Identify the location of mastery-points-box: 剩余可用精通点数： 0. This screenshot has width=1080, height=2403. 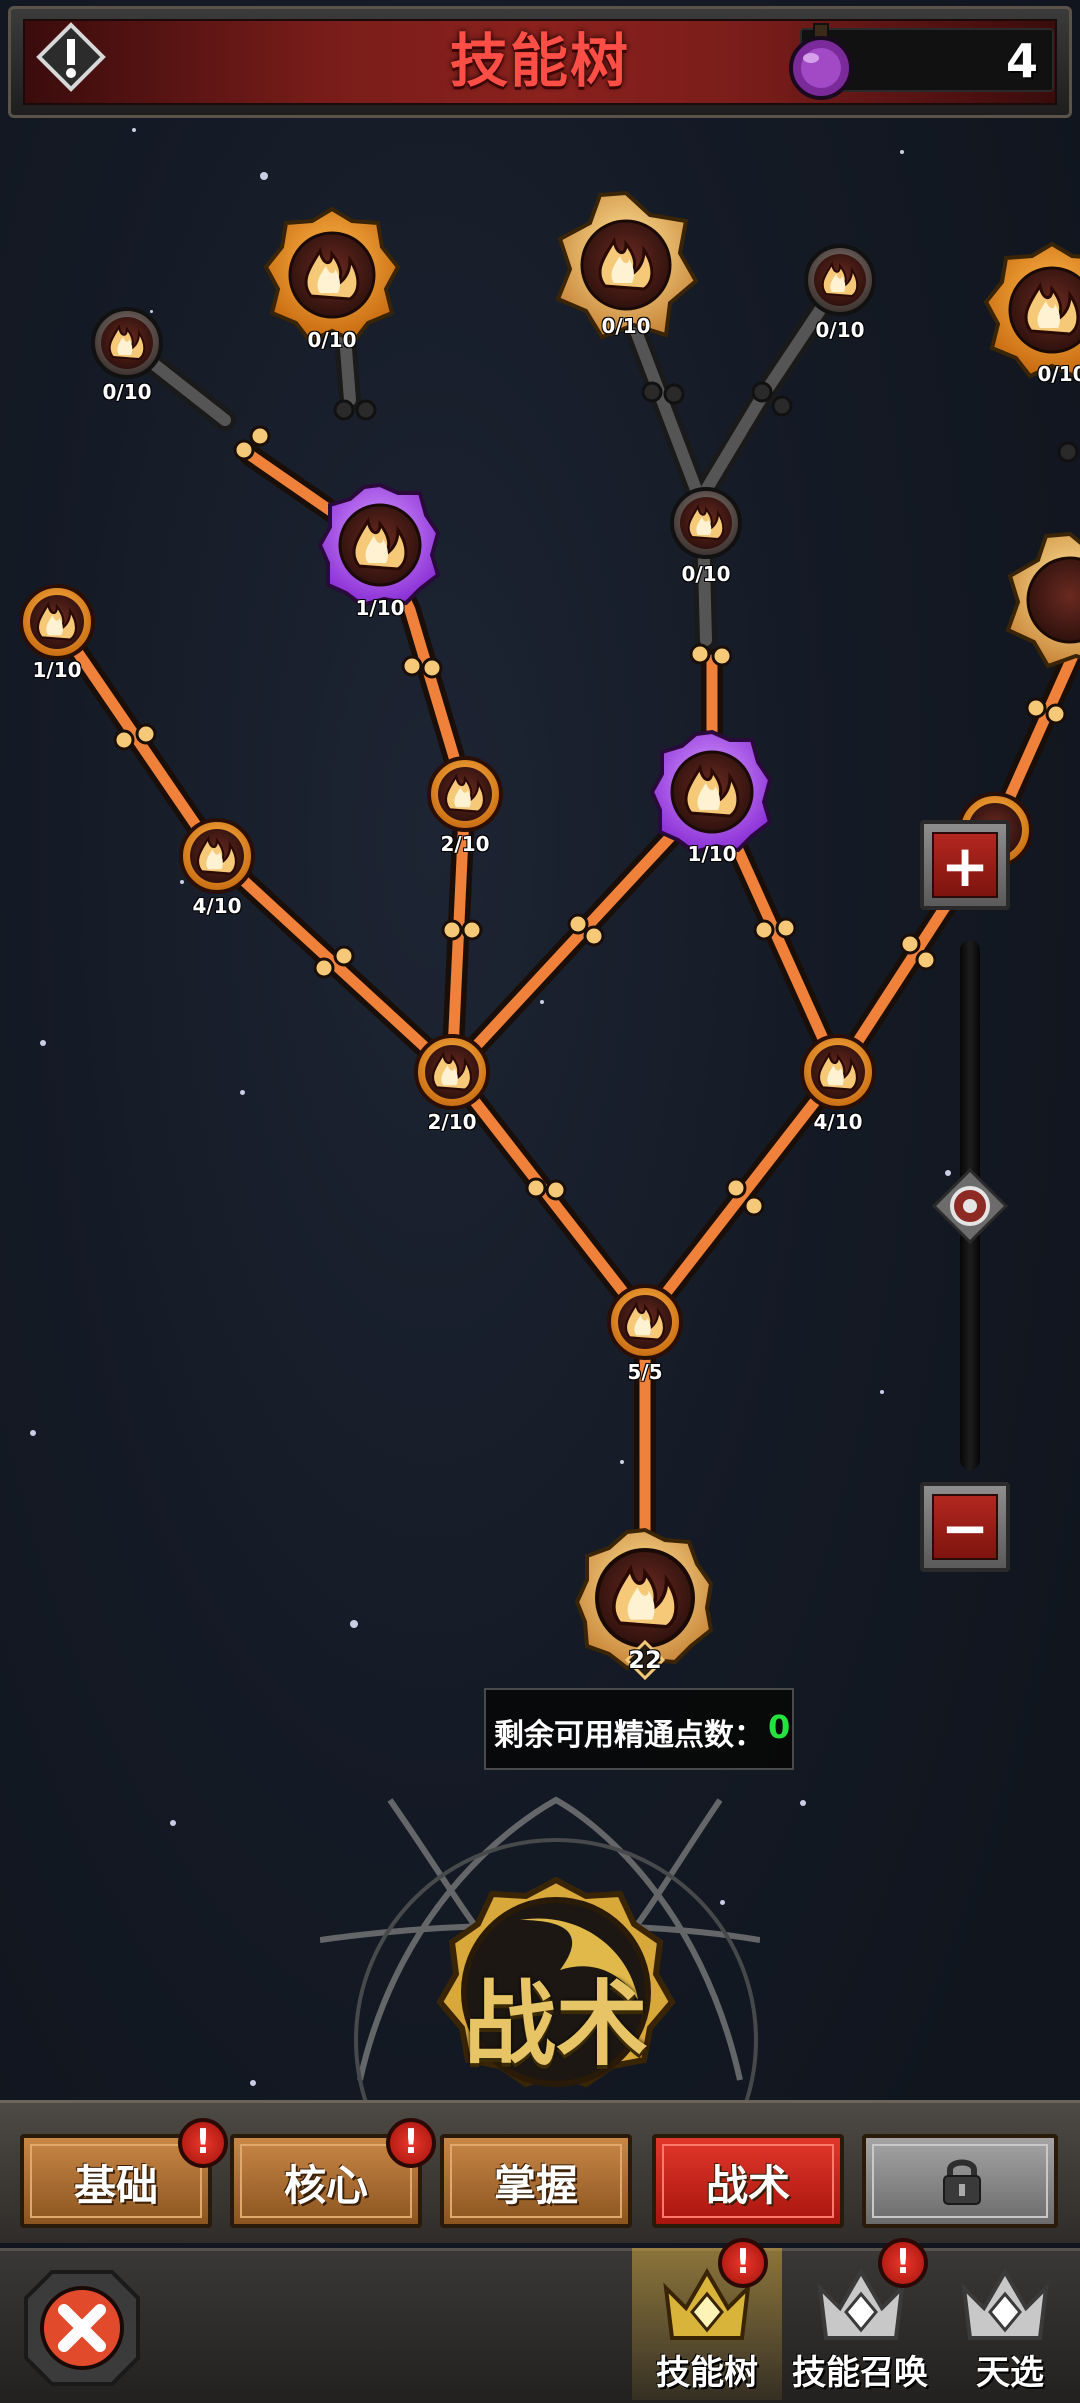
(639, 1729).